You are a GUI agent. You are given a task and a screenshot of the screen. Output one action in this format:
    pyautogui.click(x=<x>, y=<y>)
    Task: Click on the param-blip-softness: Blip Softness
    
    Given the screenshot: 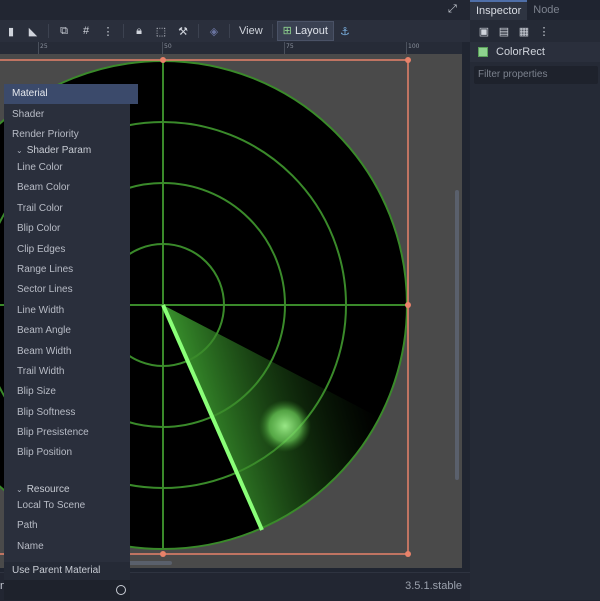 What is the action you would take?
    pyautogui.click(x=73, y=413)
    